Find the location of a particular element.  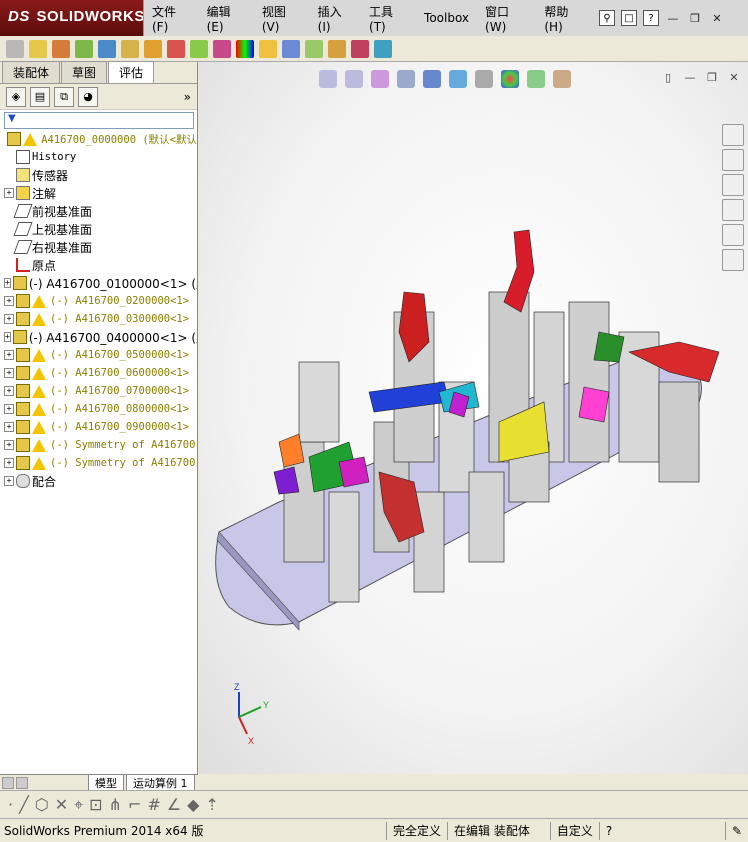

restore-button: ❐ is located at coordinates (695, 18).